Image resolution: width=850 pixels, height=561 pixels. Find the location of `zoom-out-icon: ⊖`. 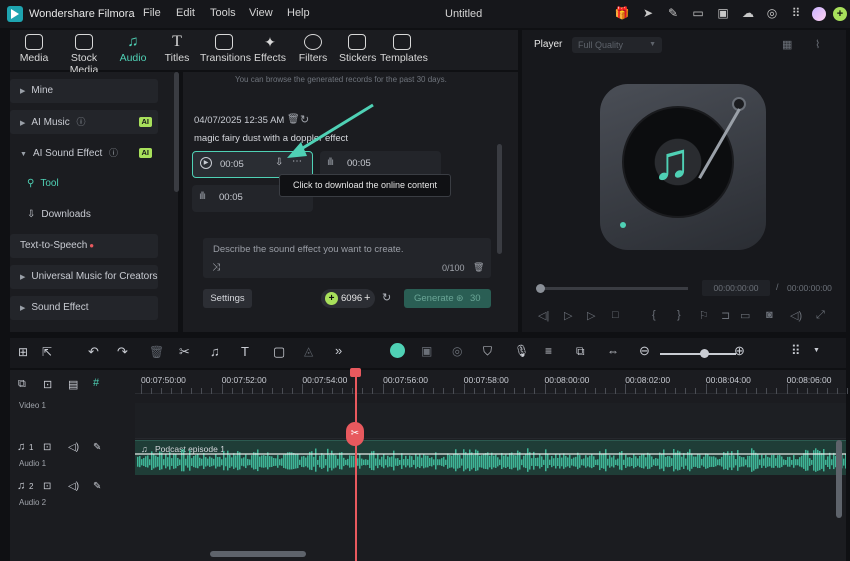

zoom-out-icon: ⊖ is located at coordinates (644, 351).